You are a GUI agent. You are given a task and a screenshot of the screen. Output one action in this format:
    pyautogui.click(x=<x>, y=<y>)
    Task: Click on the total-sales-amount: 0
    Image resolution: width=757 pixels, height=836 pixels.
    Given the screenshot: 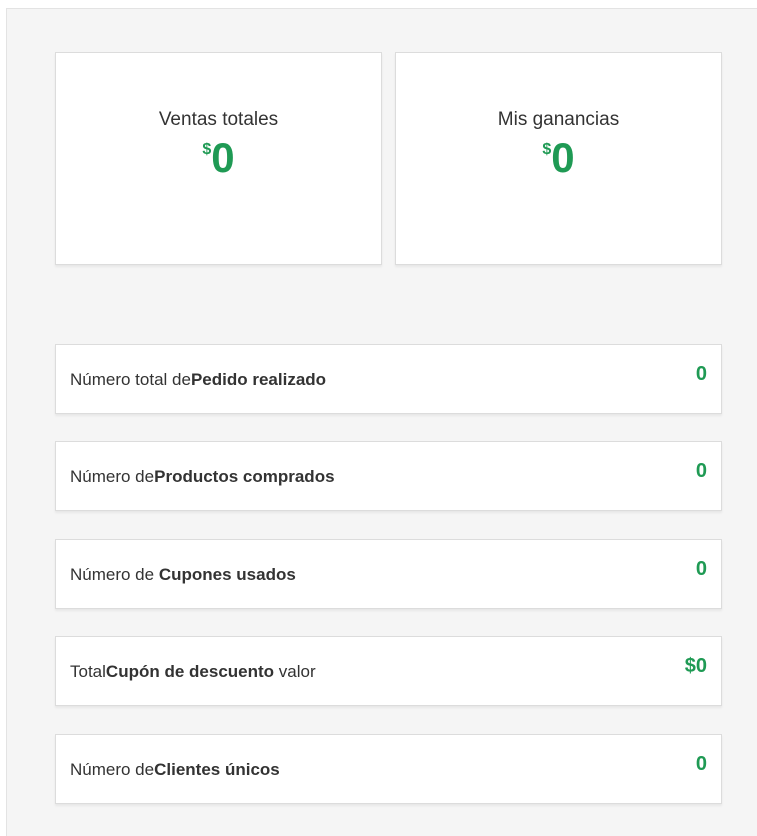 What is the action you would take?
    pyautogui.click(x=223, y=157)
    